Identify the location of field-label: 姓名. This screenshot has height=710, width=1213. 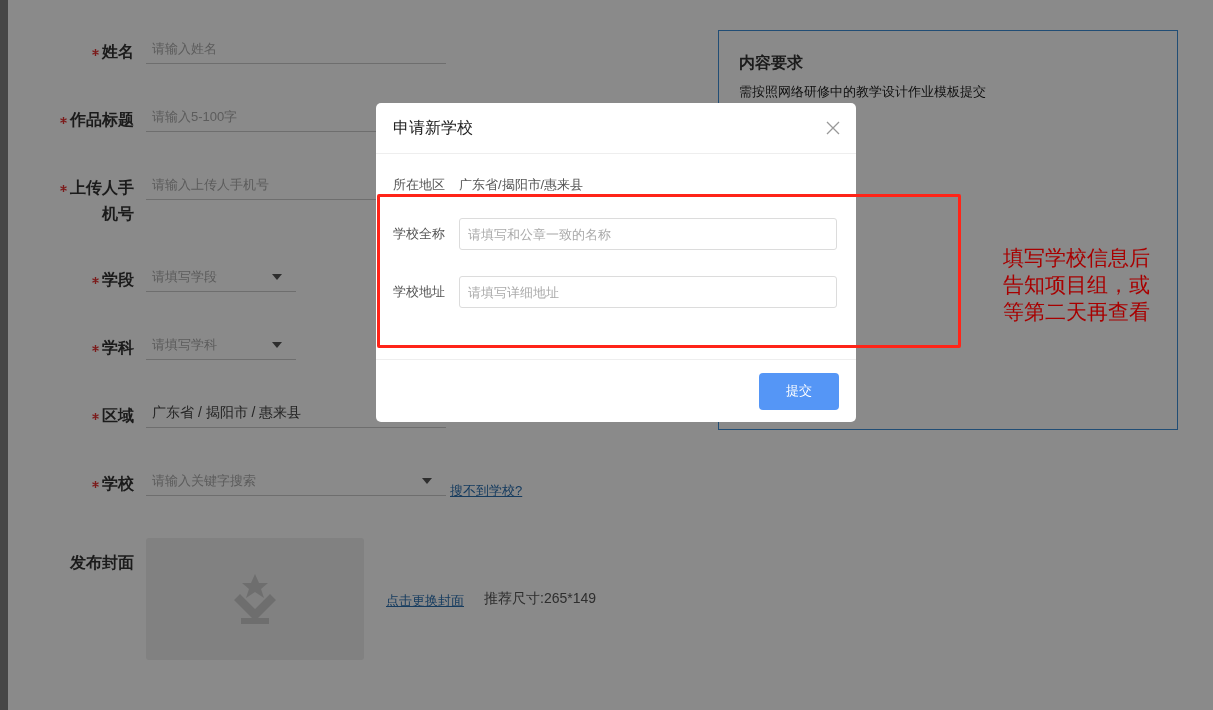
(91, 49).